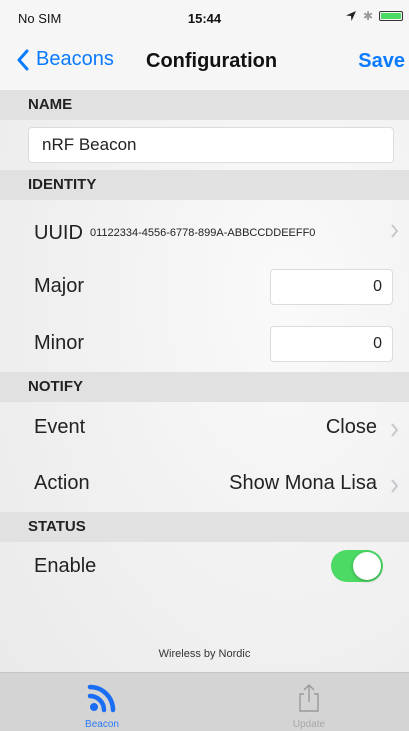 Image resolution: width=409 pixels, height=731 pixels. I want to click on event-label: Event, so click(60, 427).